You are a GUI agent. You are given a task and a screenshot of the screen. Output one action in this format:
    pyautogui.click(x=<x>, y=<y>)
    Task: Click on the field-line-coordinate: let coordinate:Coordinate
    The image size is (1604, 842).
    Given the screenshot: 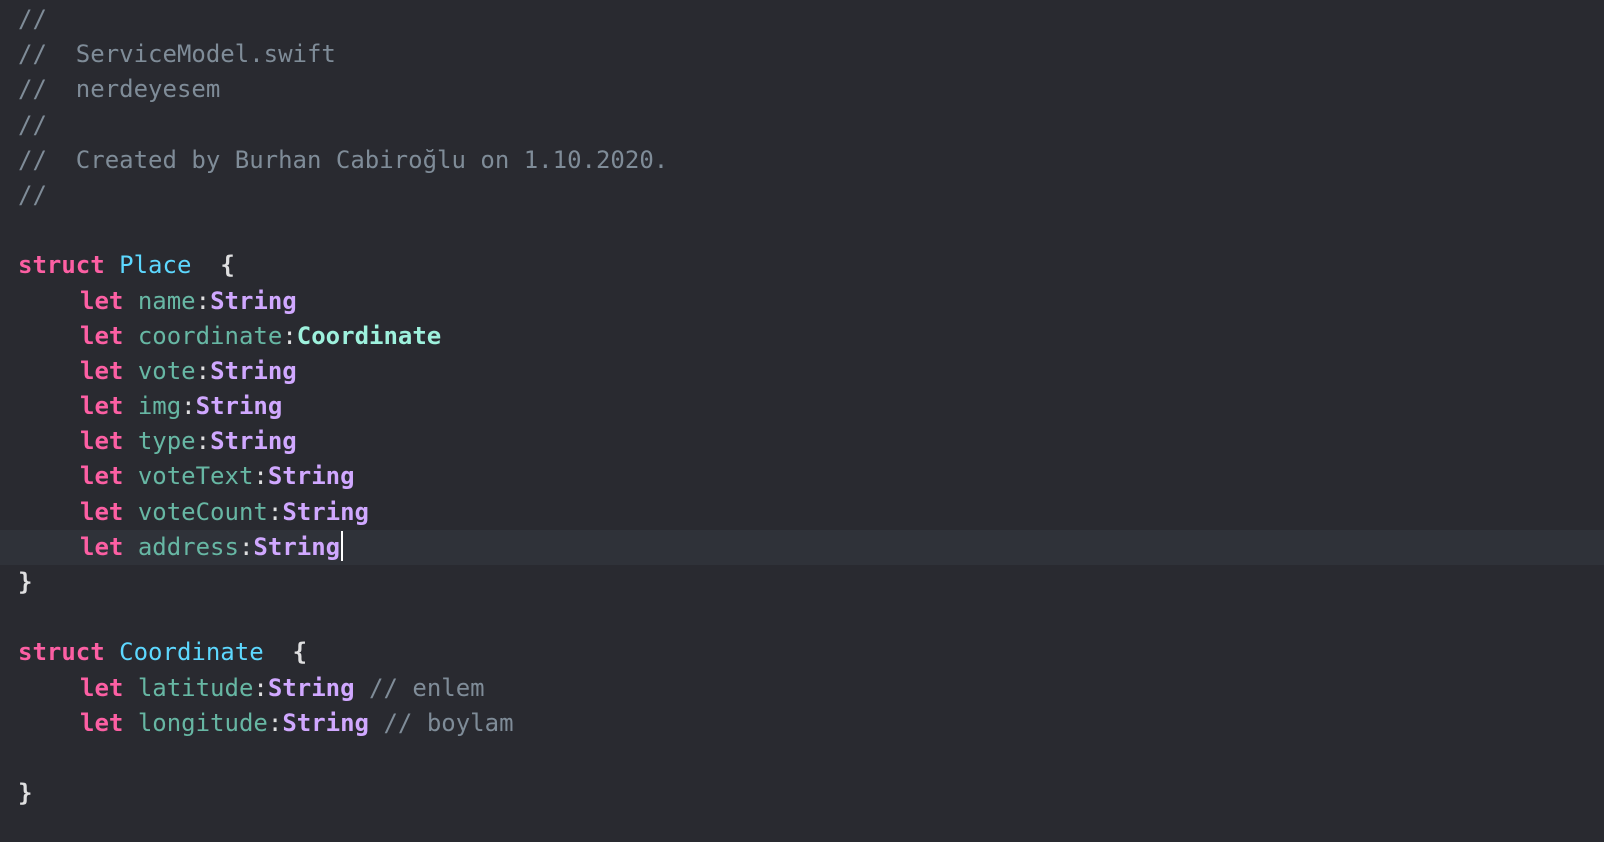 What is the action you would take?
    pyautogui.click(x=802, y=336)
    